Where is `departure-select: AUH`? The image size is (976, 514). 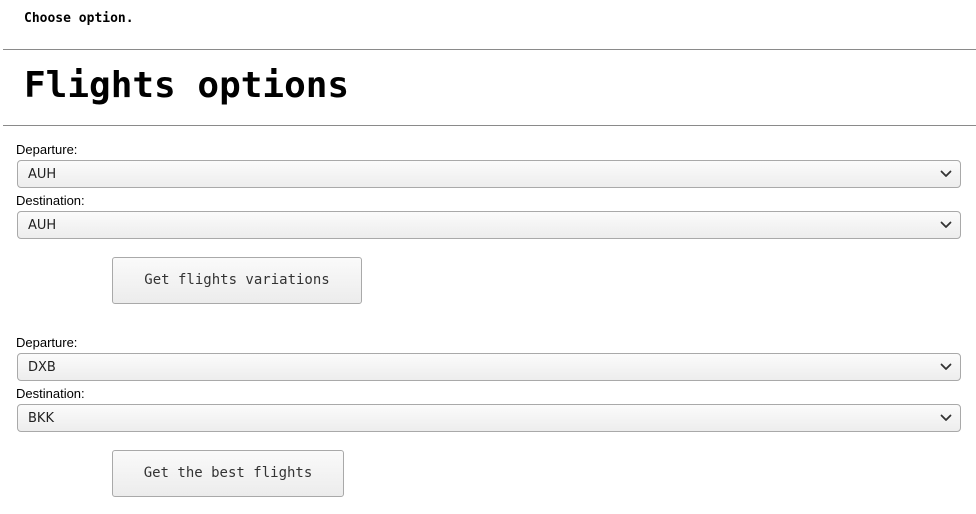 departure-select: AUH is located at coordinates (489, 174).